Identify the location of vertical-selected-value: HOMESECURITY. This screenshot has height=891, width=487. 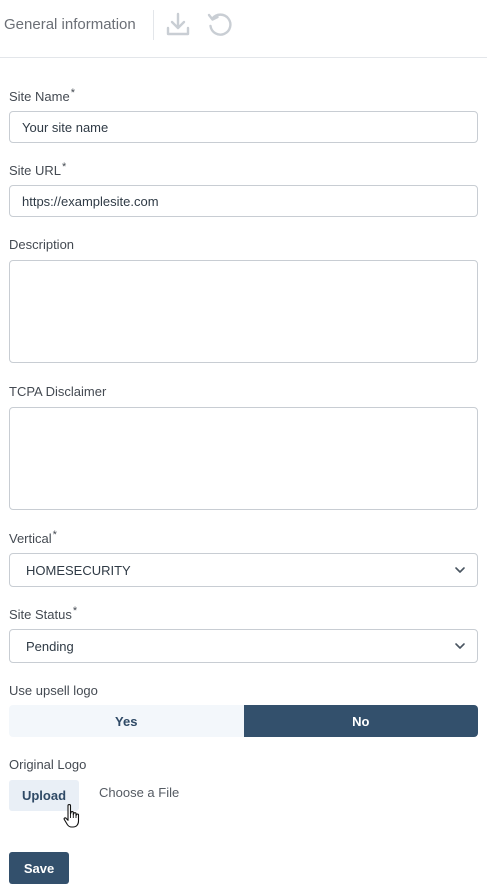
(78, 570).